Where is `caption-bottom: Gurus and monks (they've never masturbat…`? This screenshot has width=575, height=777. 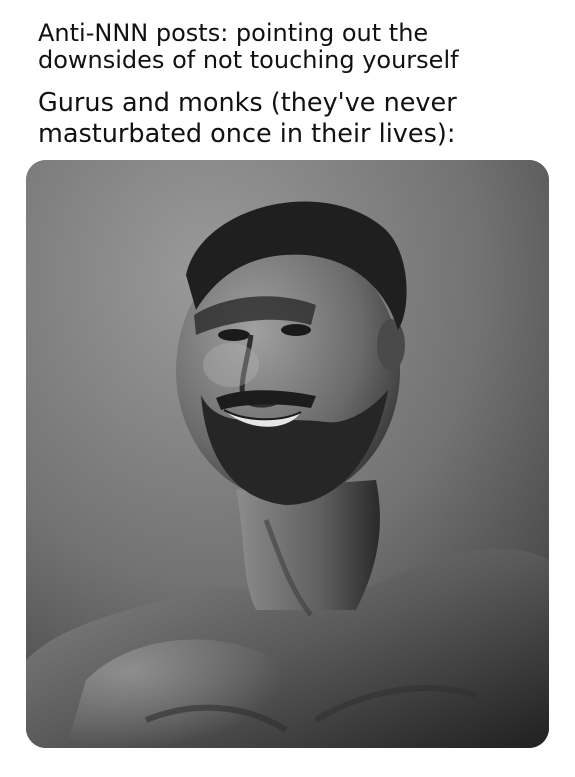
caption-bottom: Gurus and monks (they've never masturbat… is located at coordinates (247, 119).